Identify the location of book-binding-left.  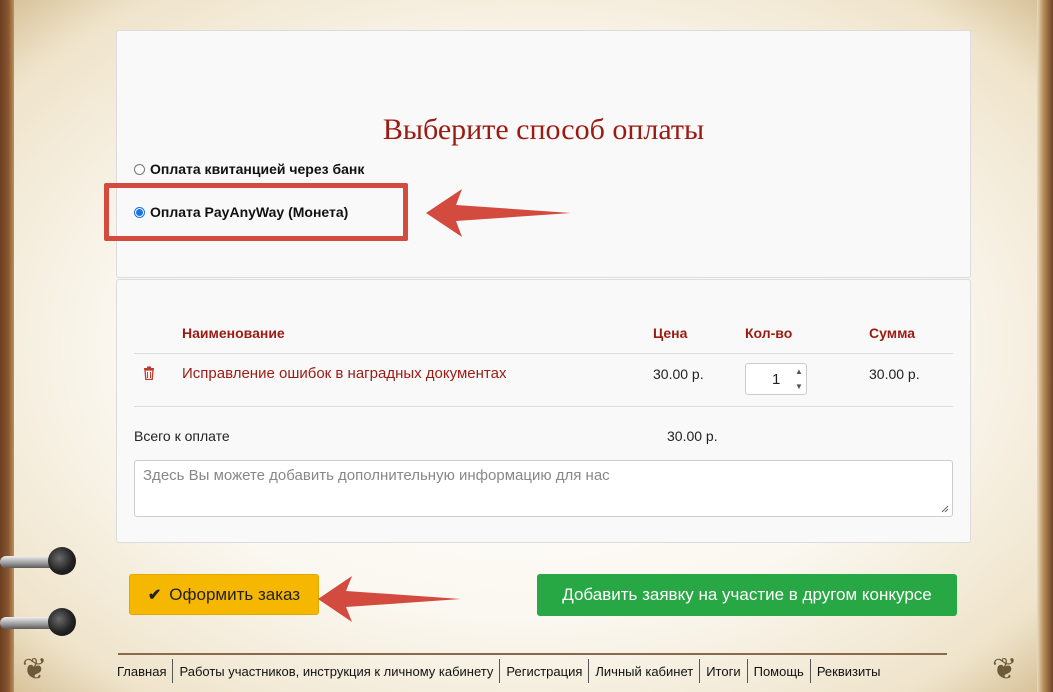
(7, 346).